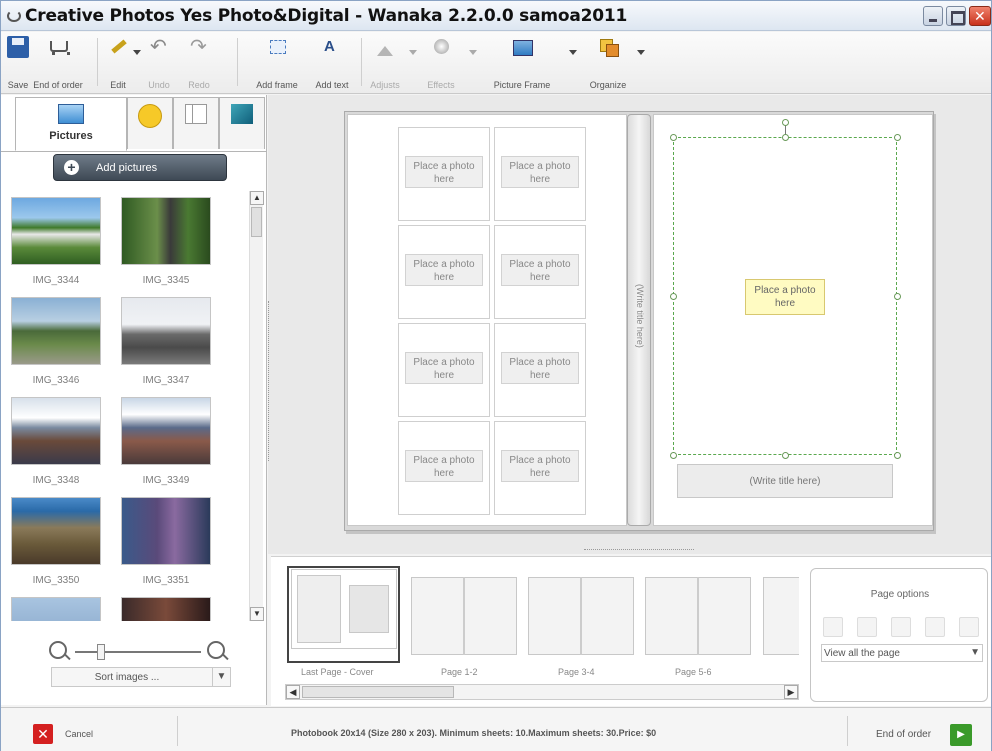 Image resolution: width=992 pixels, height=751 pixels. What do you see at coordinates (641, 52) in the screenshot?
I see `organize-dropdown-arrow` at bounding box center [641, 52].